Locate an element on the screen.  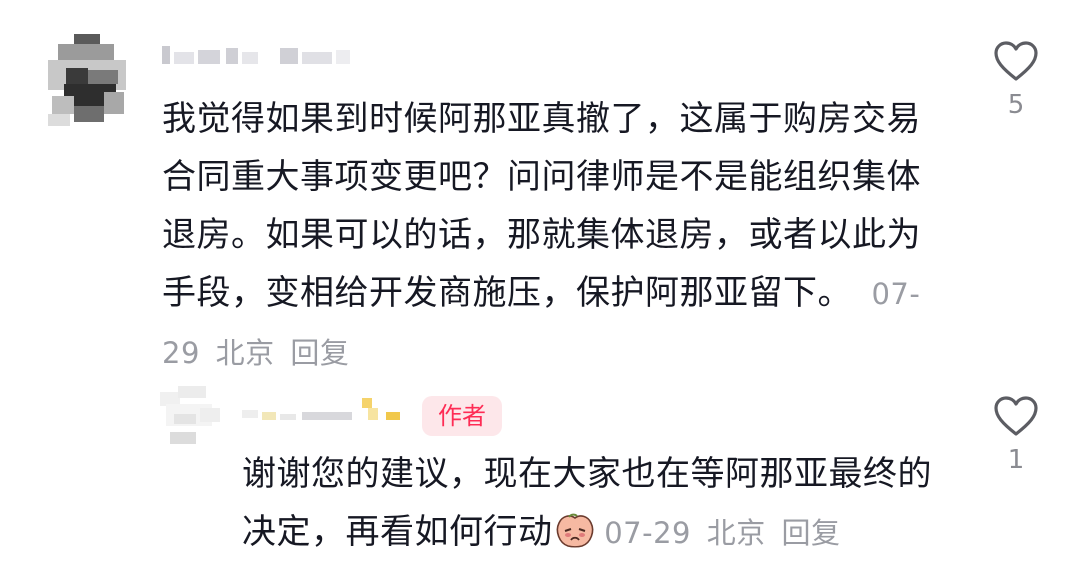
author-avatar is located at coordinates (192, 419).